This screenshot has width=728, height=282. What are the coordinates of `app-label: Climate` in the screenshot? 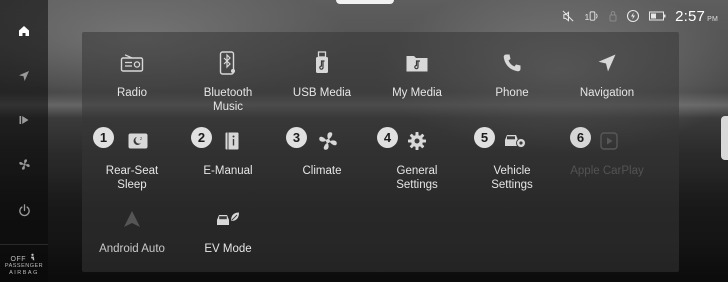 It's located at (322, 171).